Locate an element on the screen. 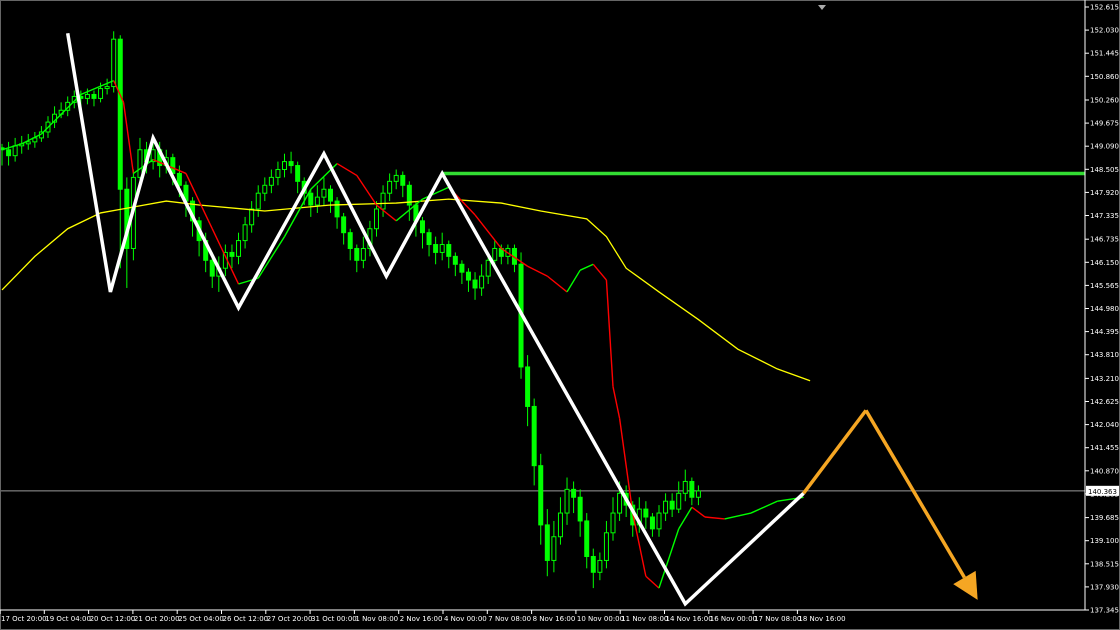 The image size is (1120, 630). y-tick-label: 144.980 is located at coordinates (1104, 309).